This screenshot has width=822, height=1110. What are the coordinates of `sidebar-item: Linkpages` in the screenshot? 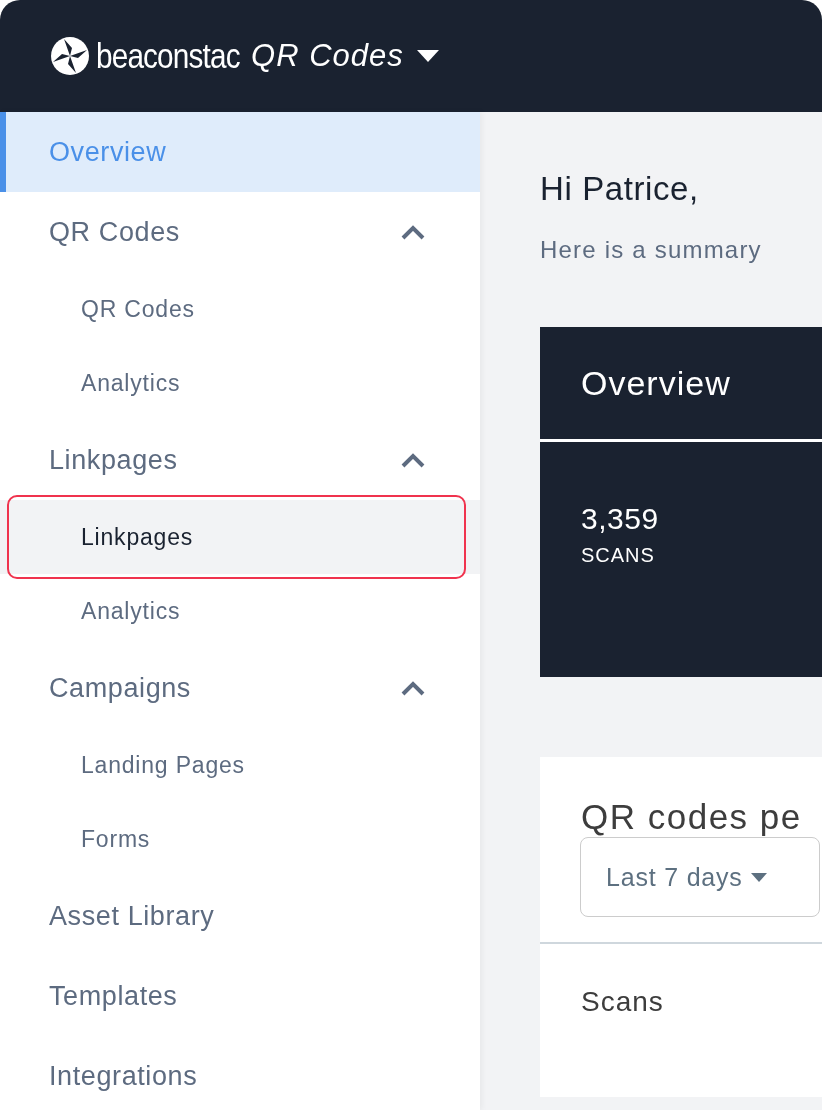 It's located at (240, 460).